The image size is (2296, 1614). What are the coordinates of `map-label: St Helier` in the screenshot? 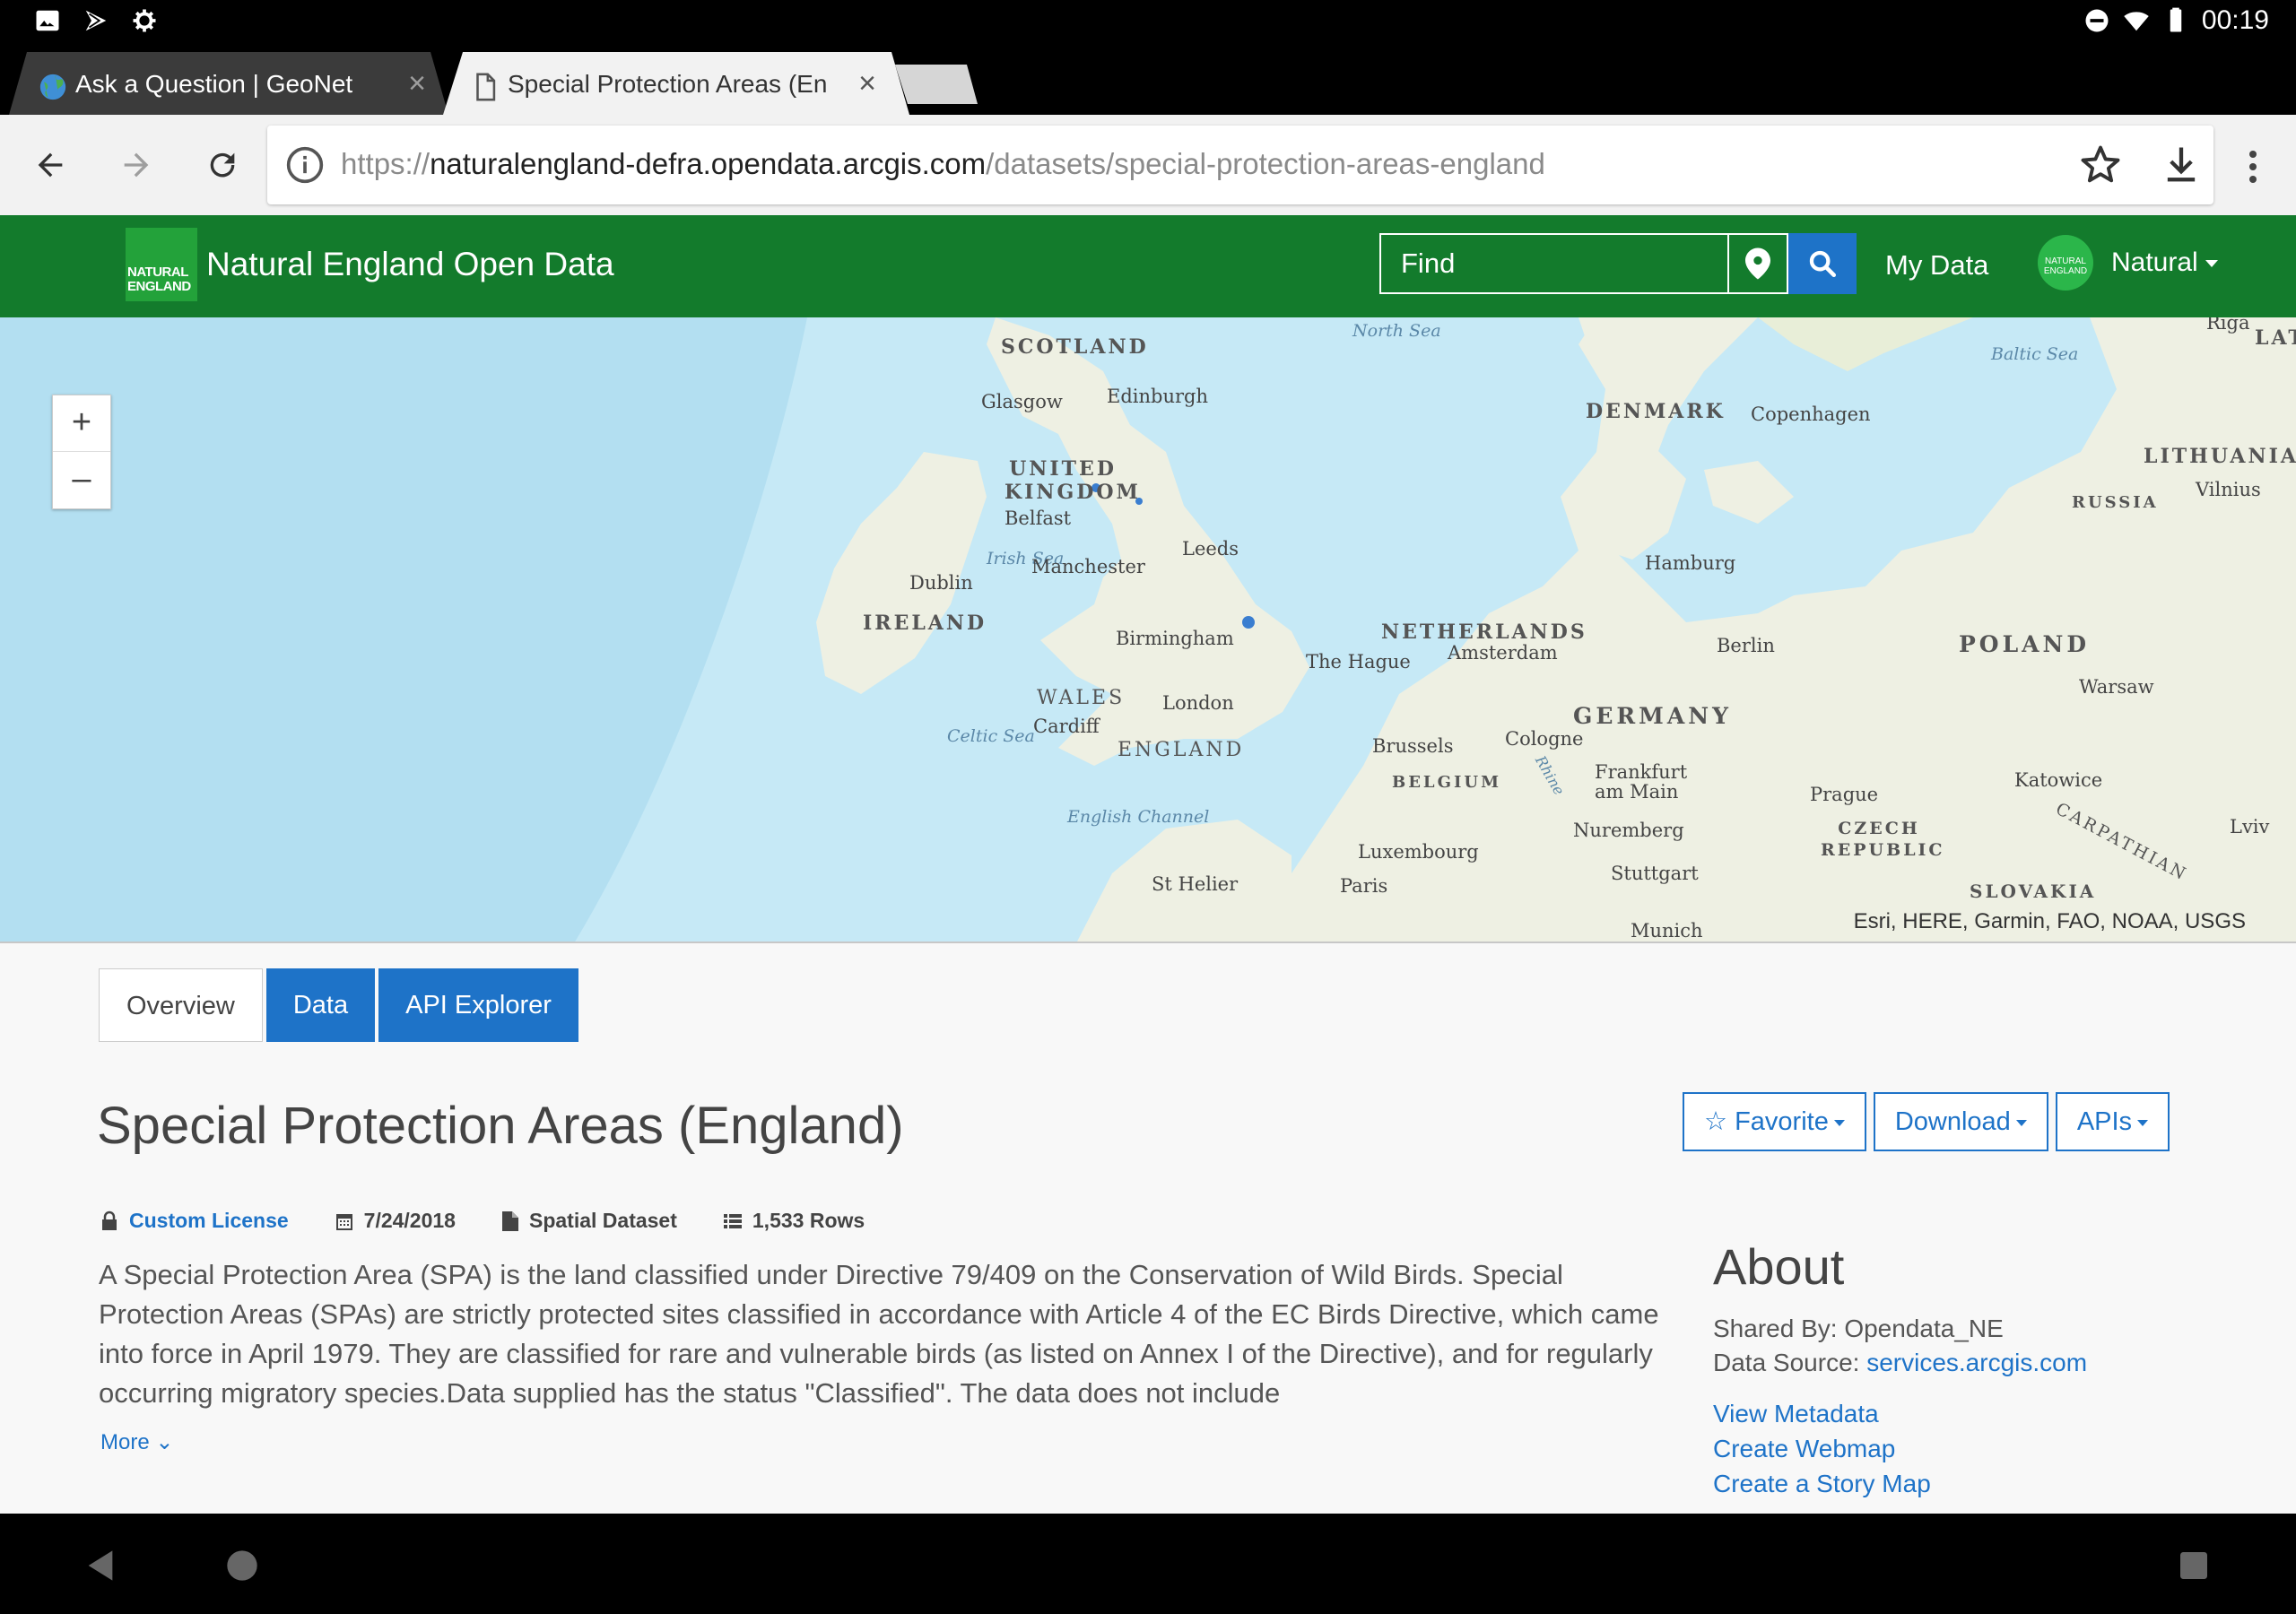 It's located at (1195, 884).